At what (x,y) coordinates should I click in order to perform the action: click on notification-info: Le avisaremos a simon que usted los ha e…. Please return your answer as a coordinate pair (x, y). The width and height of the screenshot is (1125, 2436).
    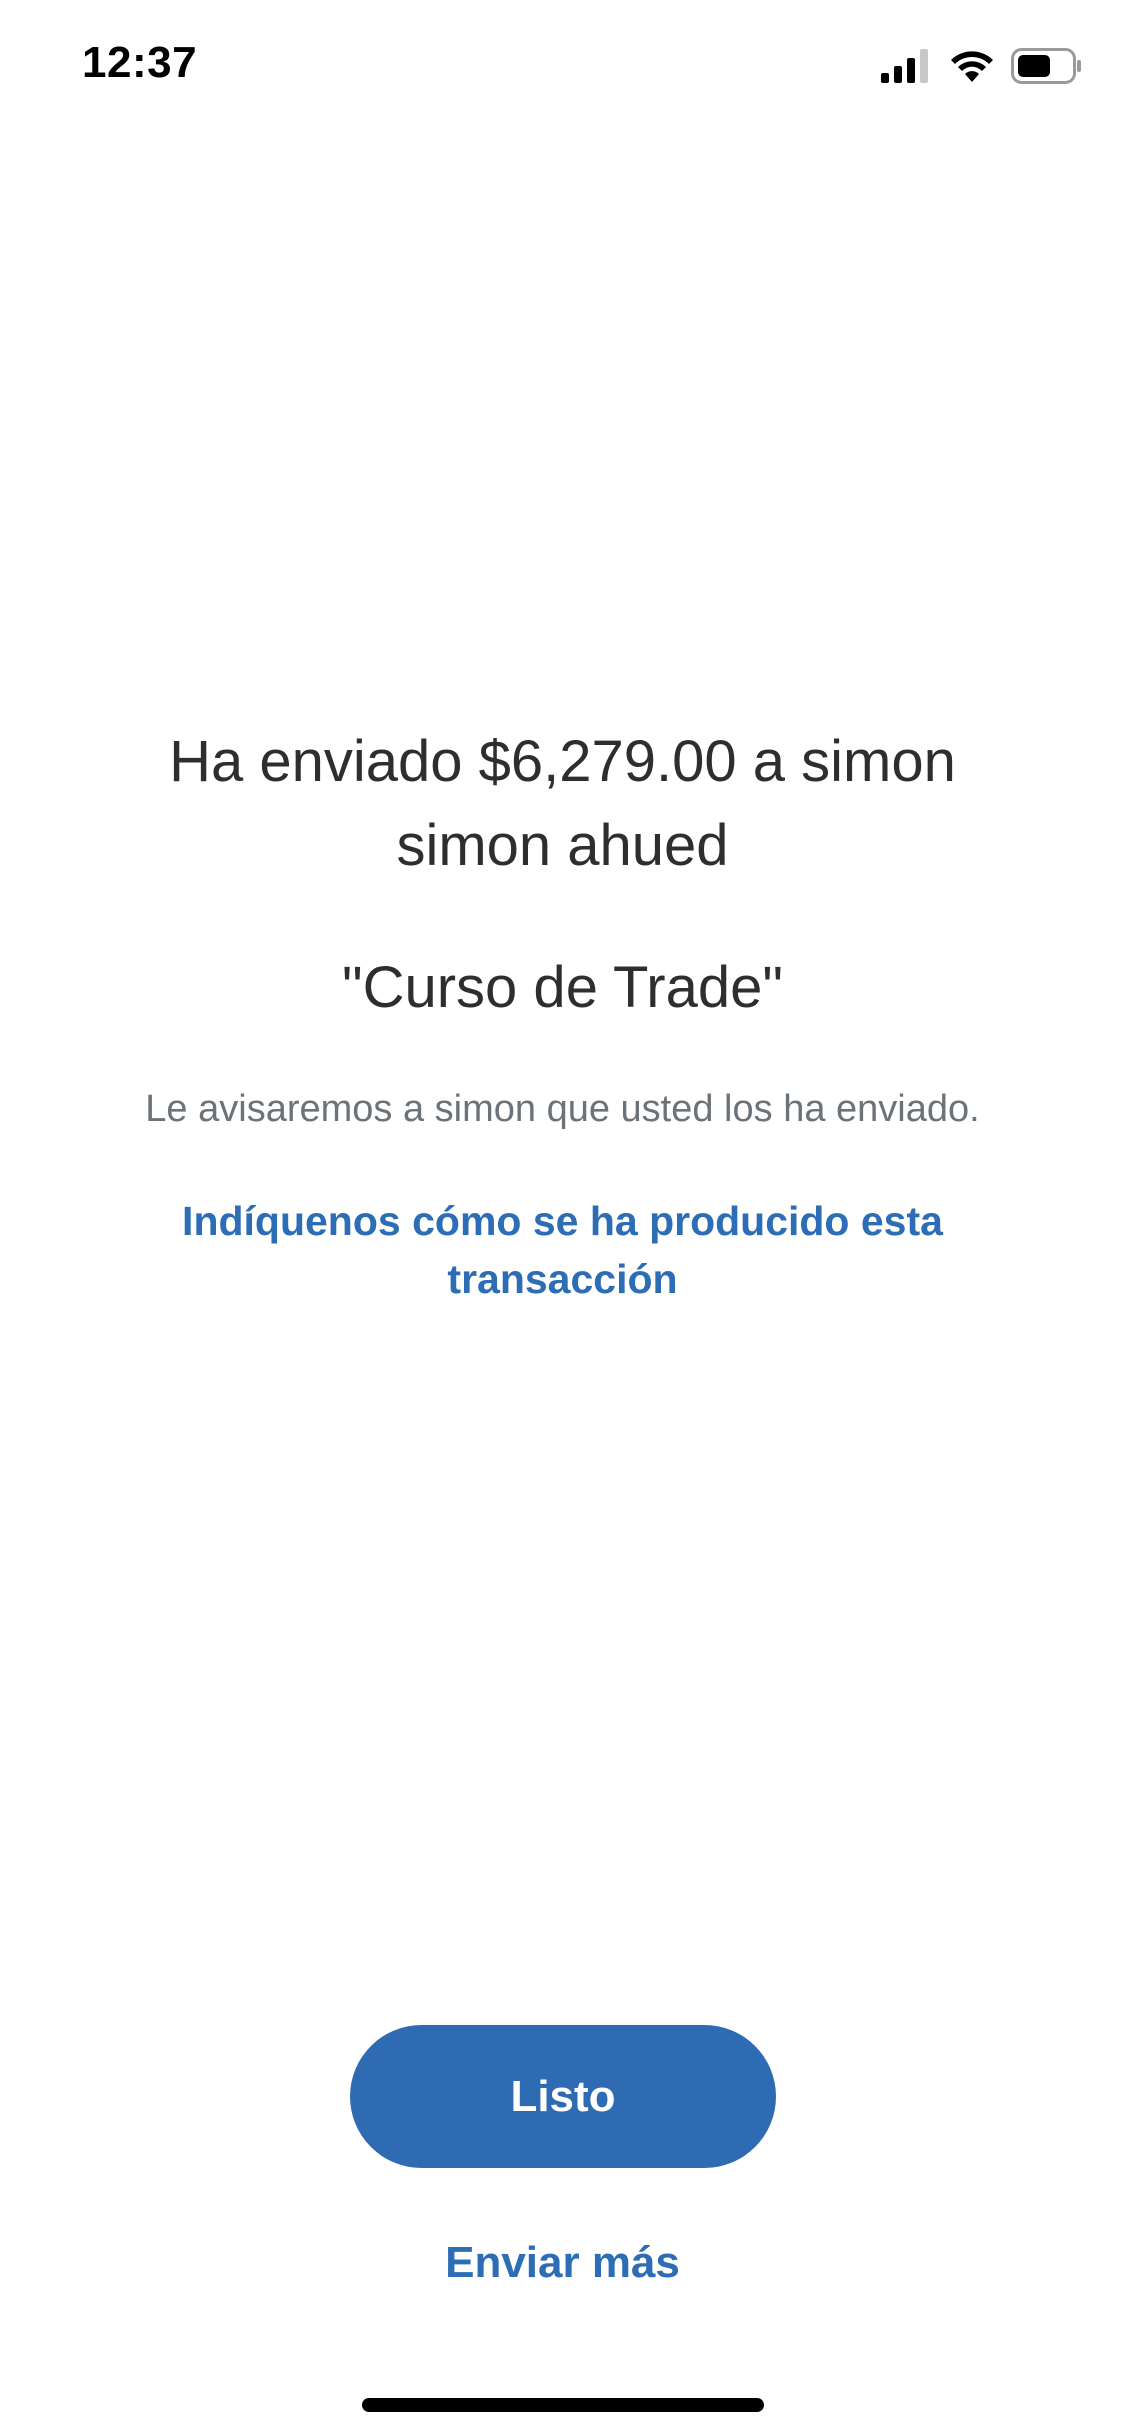
    Looking at the image, I should click on (562, 1109).